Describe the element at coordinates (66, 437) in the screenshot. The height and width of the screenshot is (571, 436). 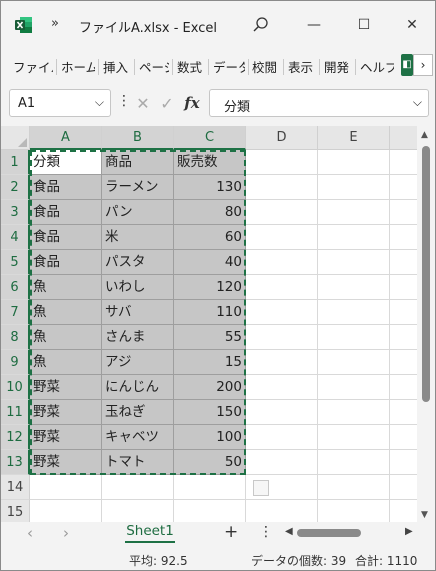
I see `cell-a12: 野菜` at that location.